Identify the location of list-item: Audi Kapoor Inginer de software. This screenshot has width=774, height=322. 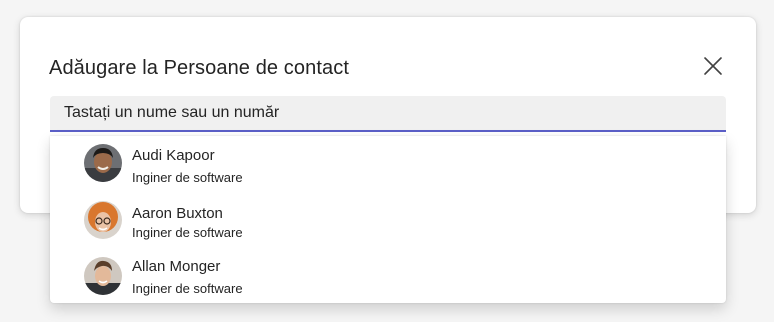
(388, 163).